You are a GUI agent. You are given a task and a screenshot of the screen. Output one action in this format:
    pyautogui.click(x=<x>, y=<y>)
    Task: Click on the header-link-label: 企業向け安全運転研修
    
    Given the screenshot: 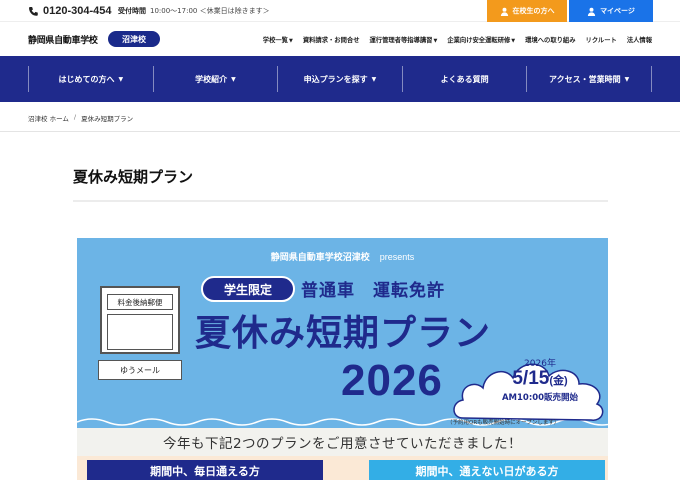 What is the action you would take?
    pyautogui.click(x=479, y=40)
    